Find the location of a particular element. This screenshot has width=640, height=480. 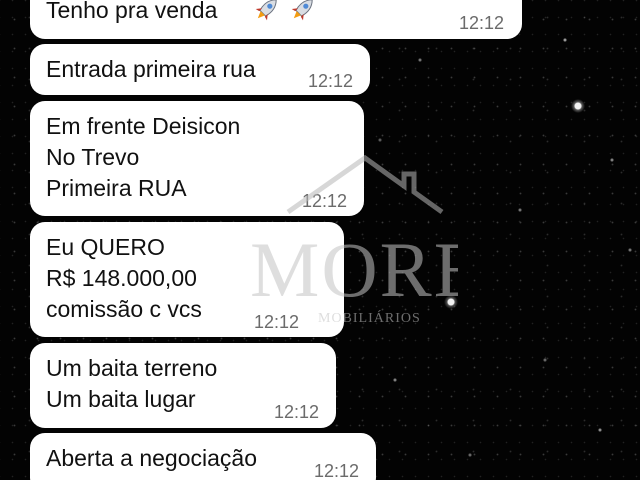

message-line: Um baita lugar is located at coordinates (121, 399).